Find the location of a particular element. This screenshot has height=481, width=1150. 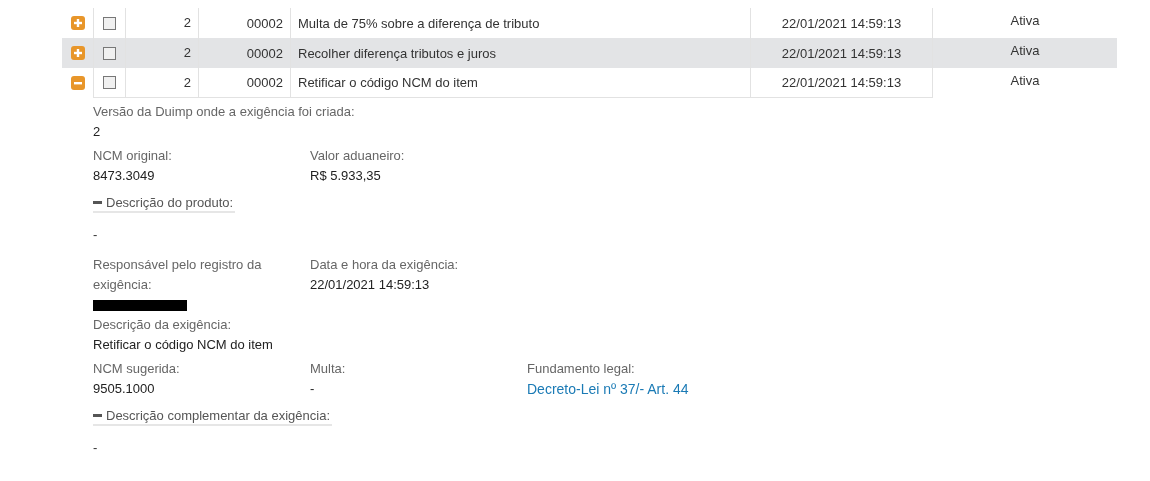

field-value: 8473.3049 is located at coordinates (124, 176).